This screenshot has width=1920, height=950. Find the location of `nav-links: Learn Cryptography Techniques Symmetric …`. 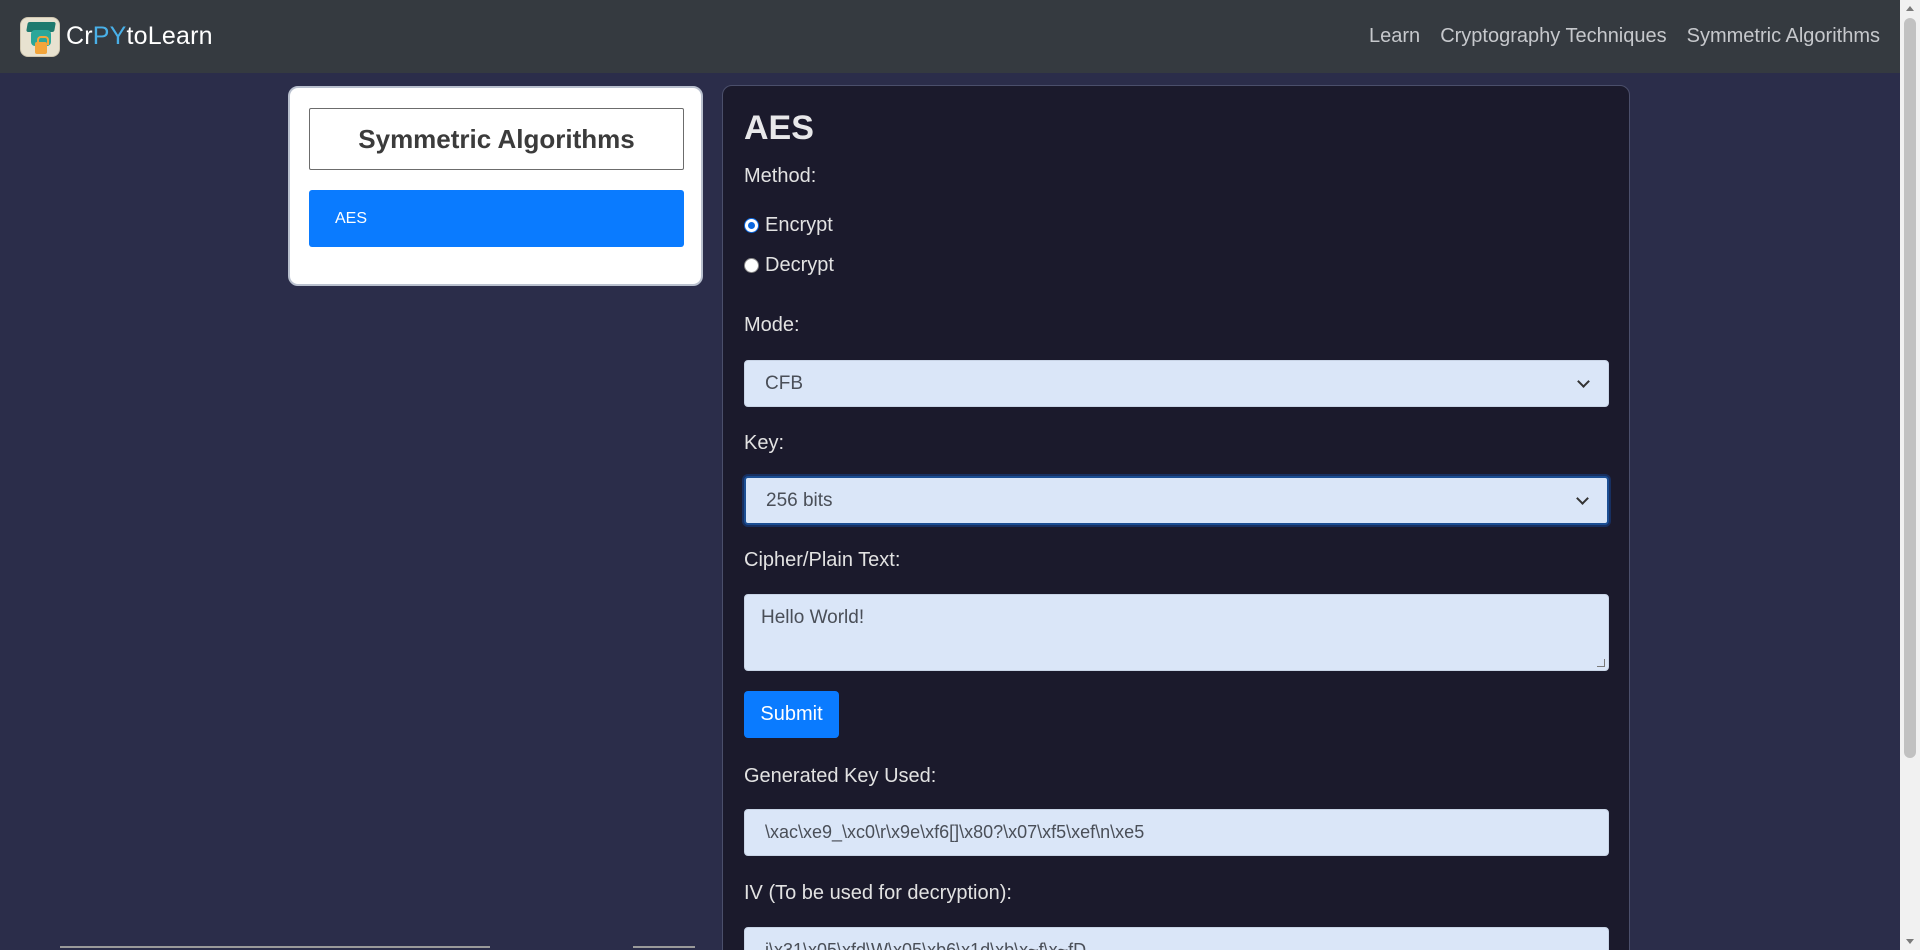

nav-links: Learn Cryptography Techniques Symmetric … is located at coordinates (1624, 36).